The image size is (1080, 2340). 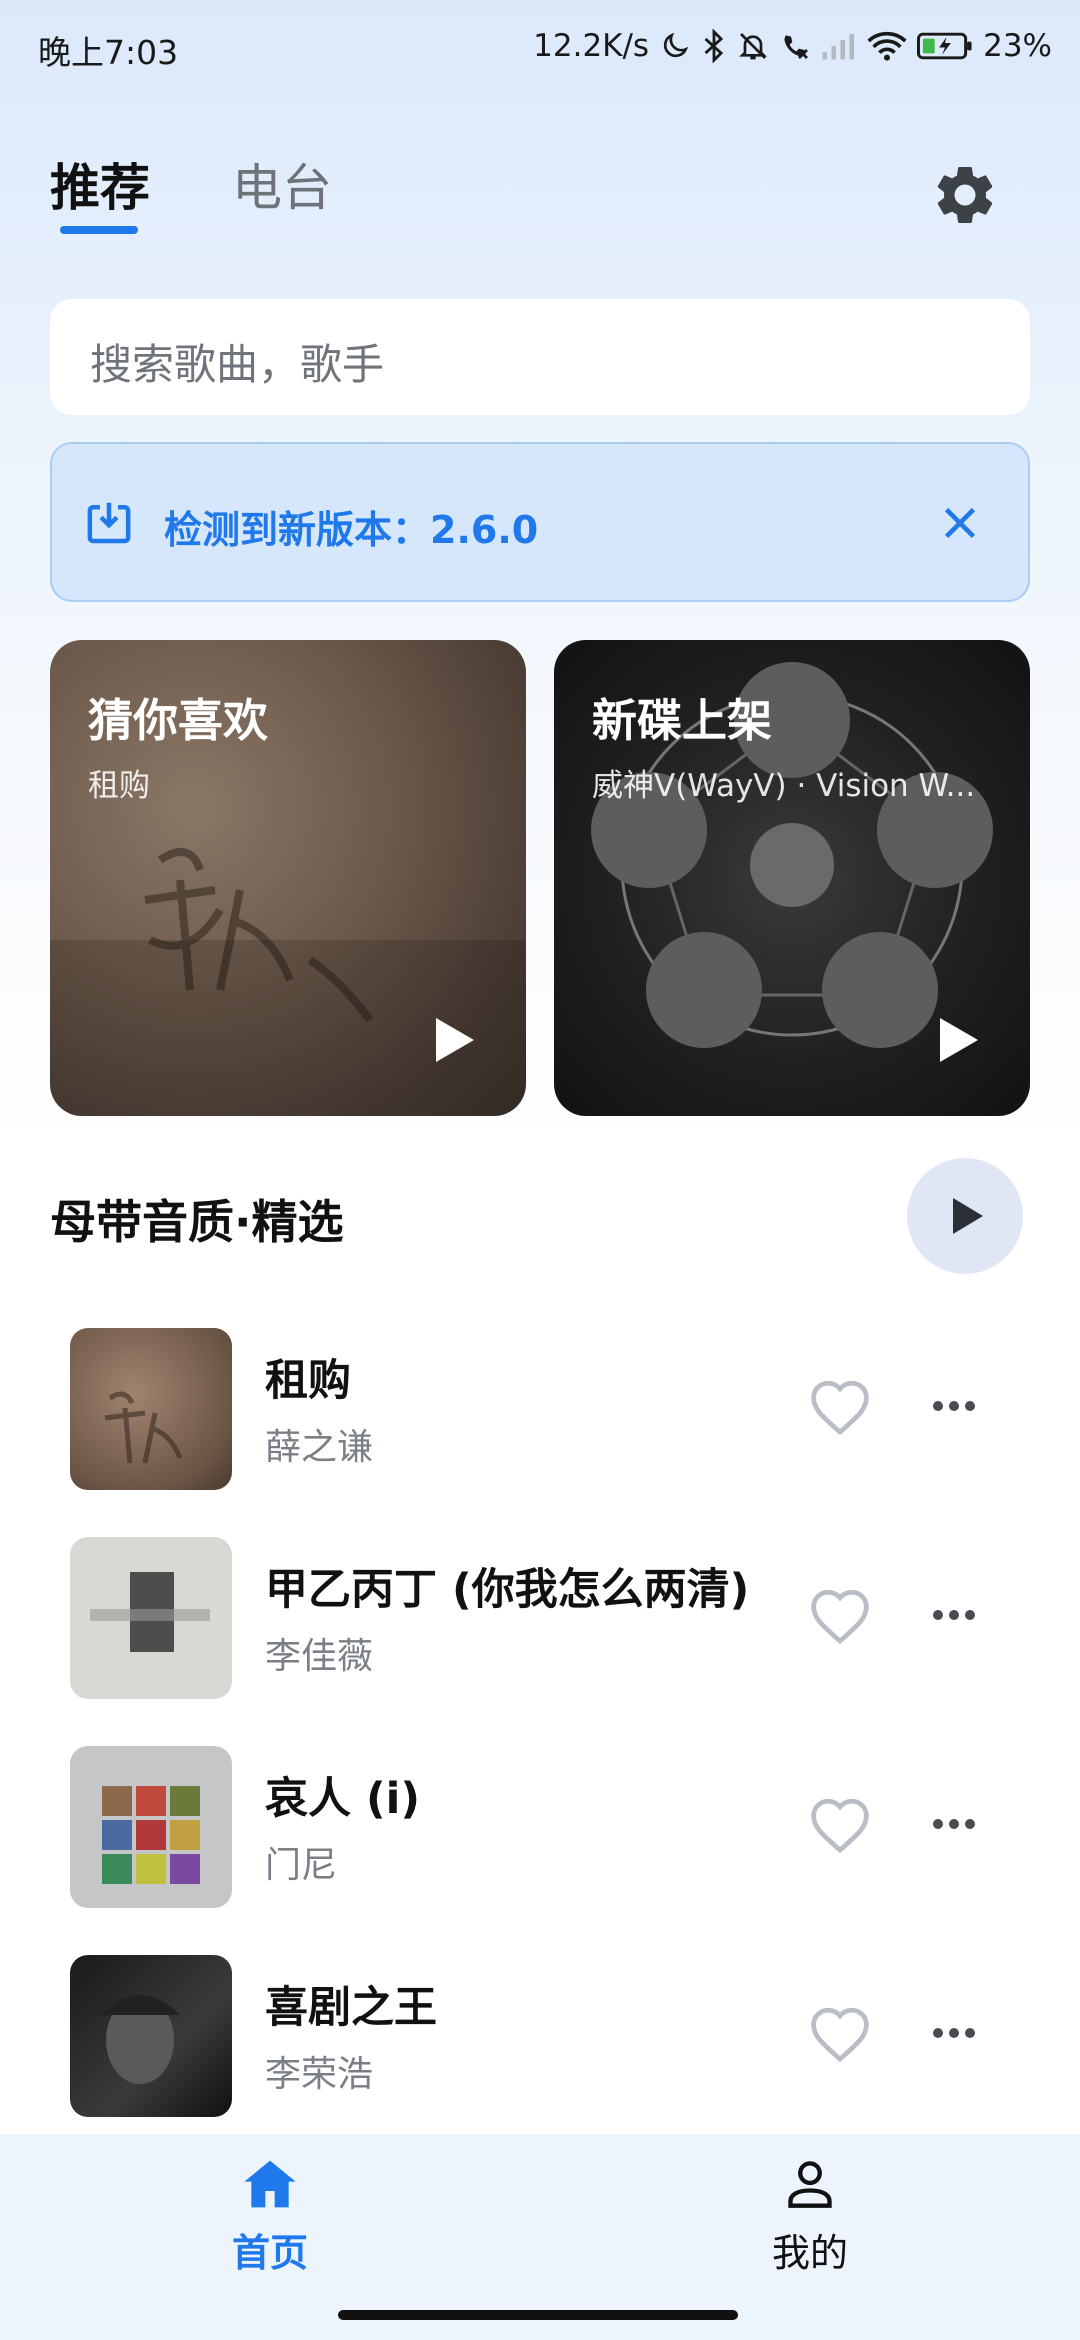 I want to click on song-artist: 李荣浩, so click(x=319, y=2074).